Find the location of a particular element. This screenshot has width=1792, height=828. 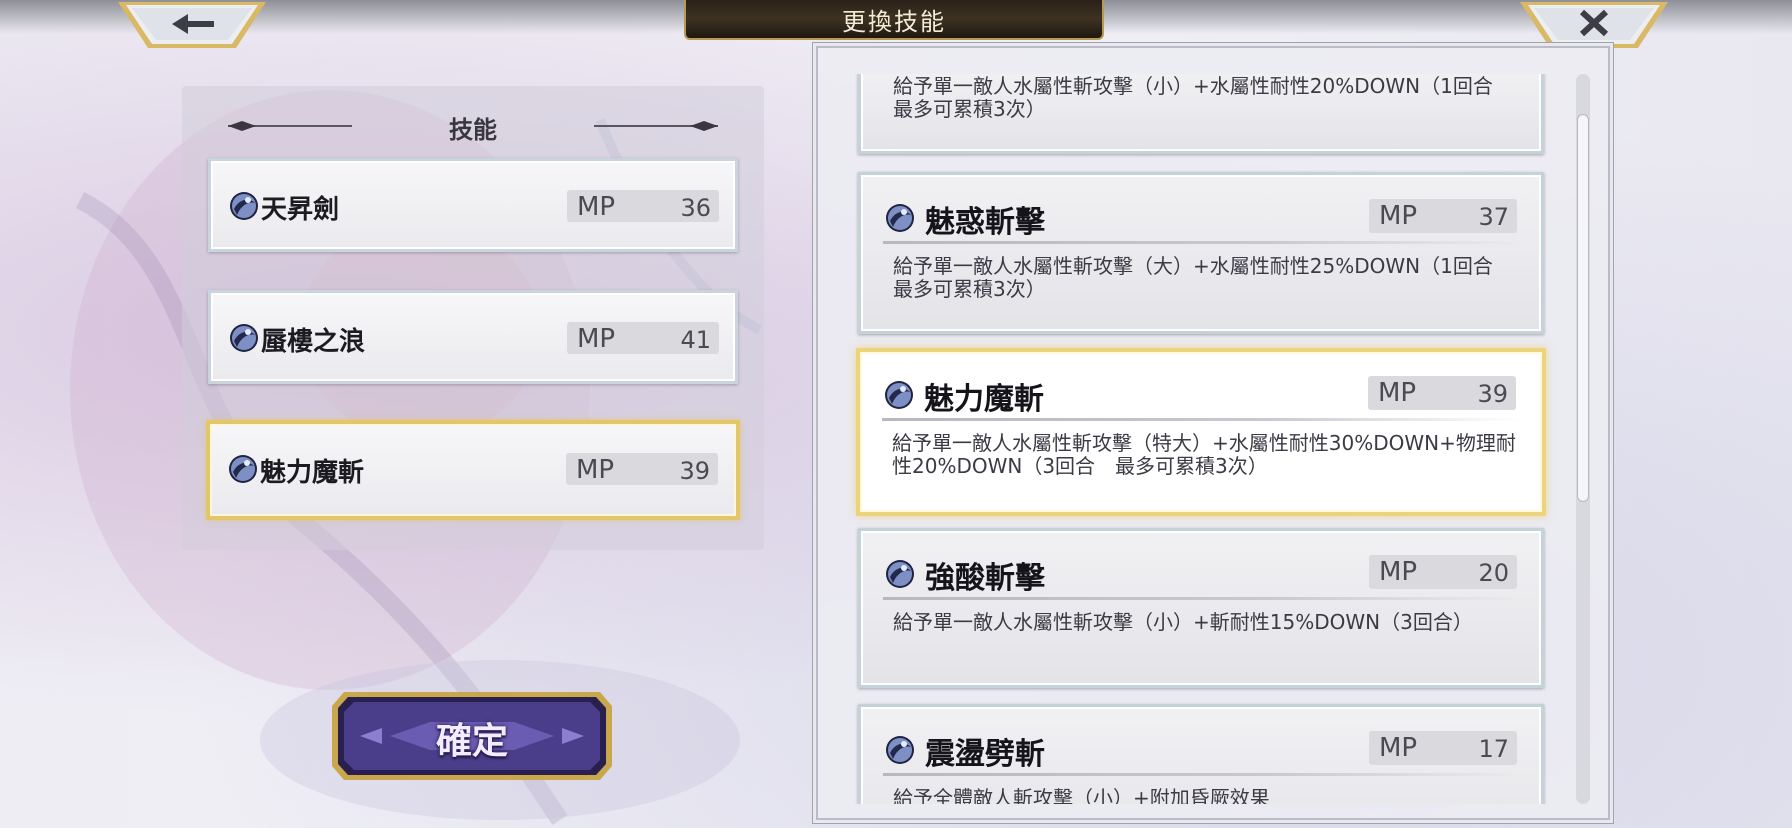

confirm-label: 確定 is located at coordinates (471, 741).